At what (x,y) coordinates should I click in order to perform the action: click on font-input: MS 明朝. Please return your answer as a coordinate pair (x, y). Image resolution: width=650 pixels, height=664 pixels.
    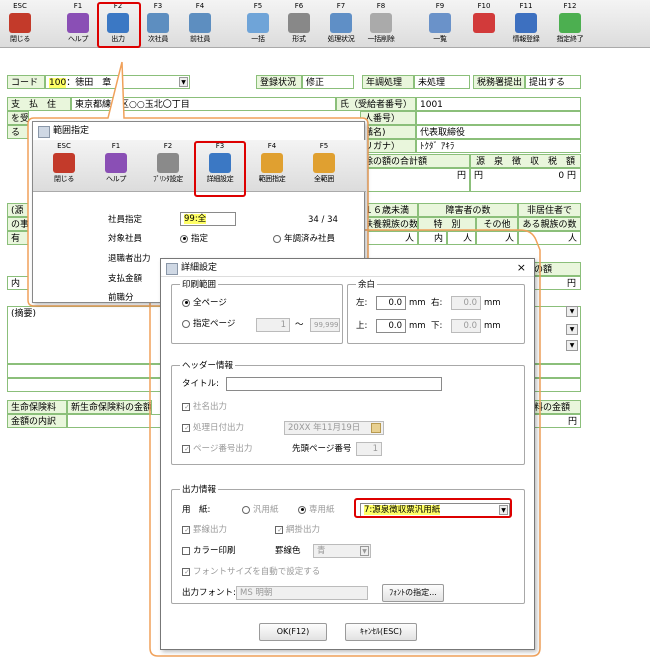
    Looking at the image, I should click on (302, 593).